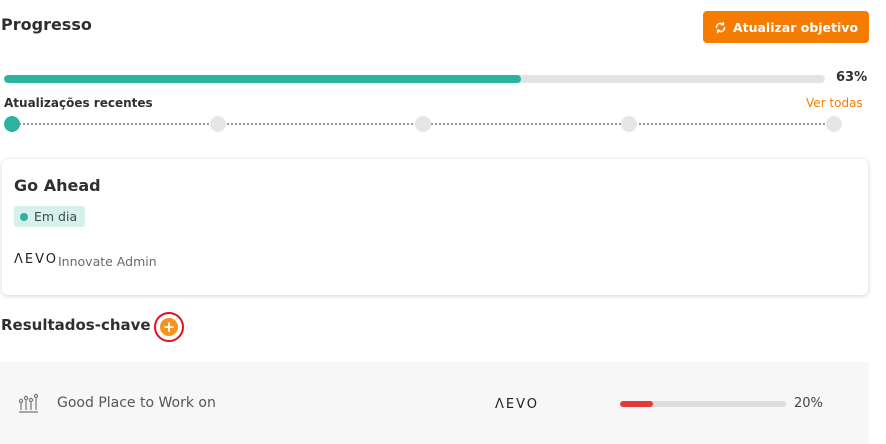 The width and height of the screenshot is (886, 444). I want to click on status-dot-icon, so click(24, 216).